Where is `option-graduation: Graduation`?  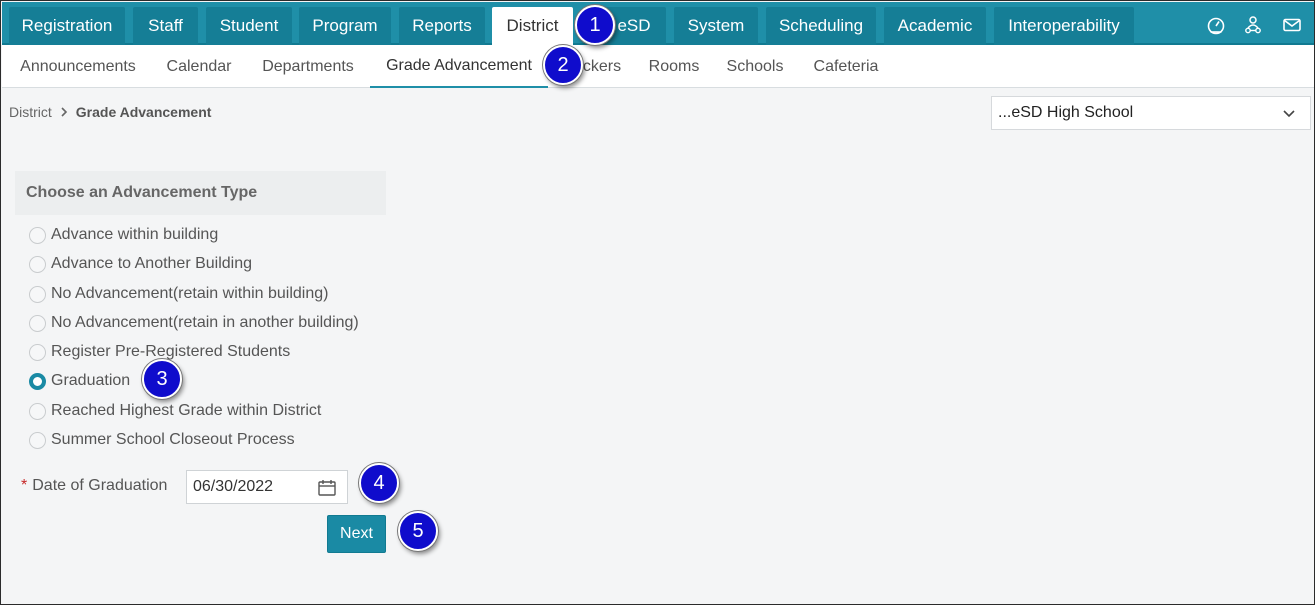
option-graduation: Graduation is located at coordinates (79, 381).